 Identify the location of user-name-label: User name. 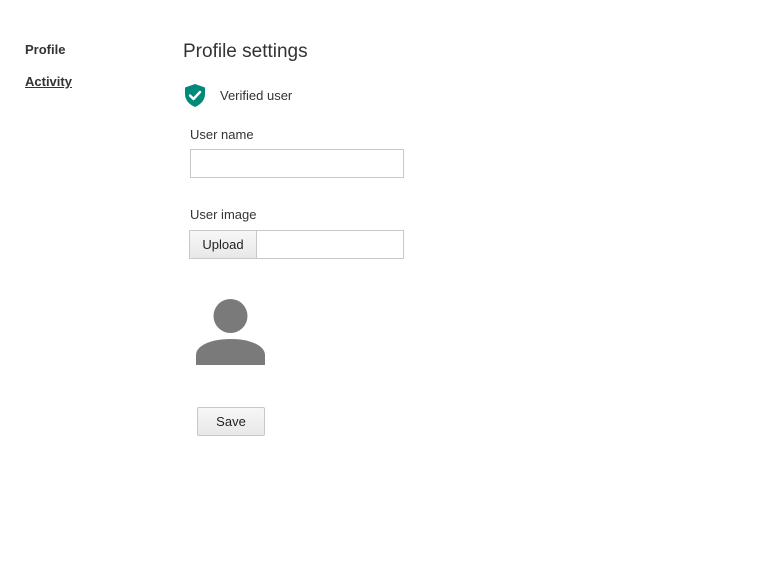
(222, 134).